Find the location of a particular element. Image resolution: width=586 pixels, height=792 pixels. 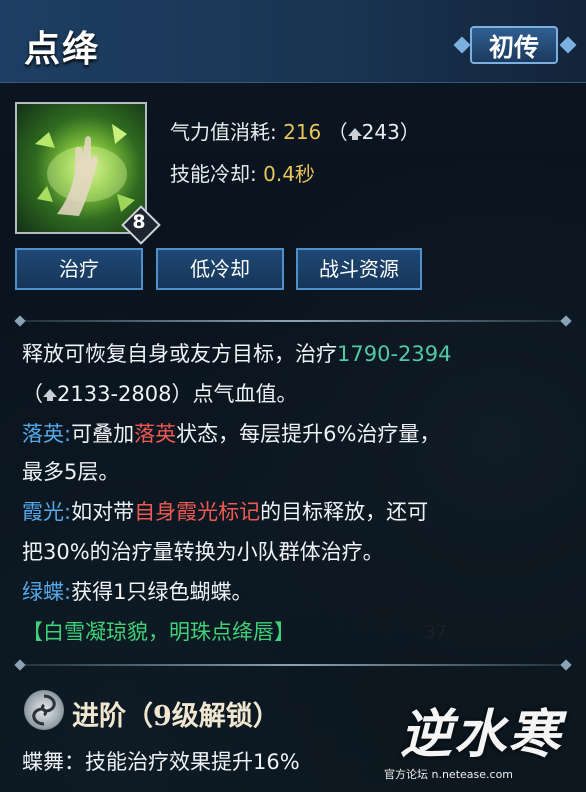

energy-paren-close: ） is located at coordinates (409, 132).